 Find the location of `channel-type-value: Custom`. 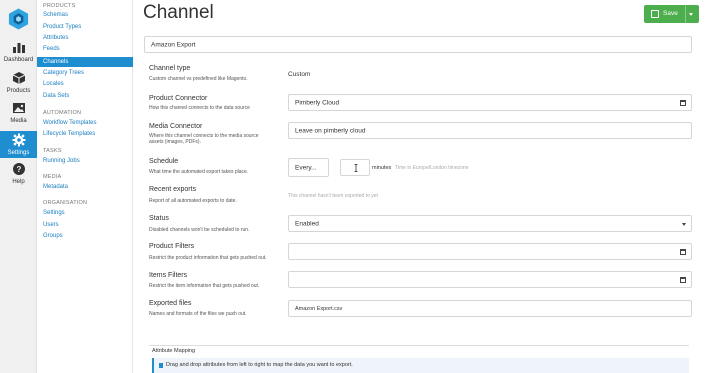

channel-type-value: Custom is located at coordinates (299, 74).